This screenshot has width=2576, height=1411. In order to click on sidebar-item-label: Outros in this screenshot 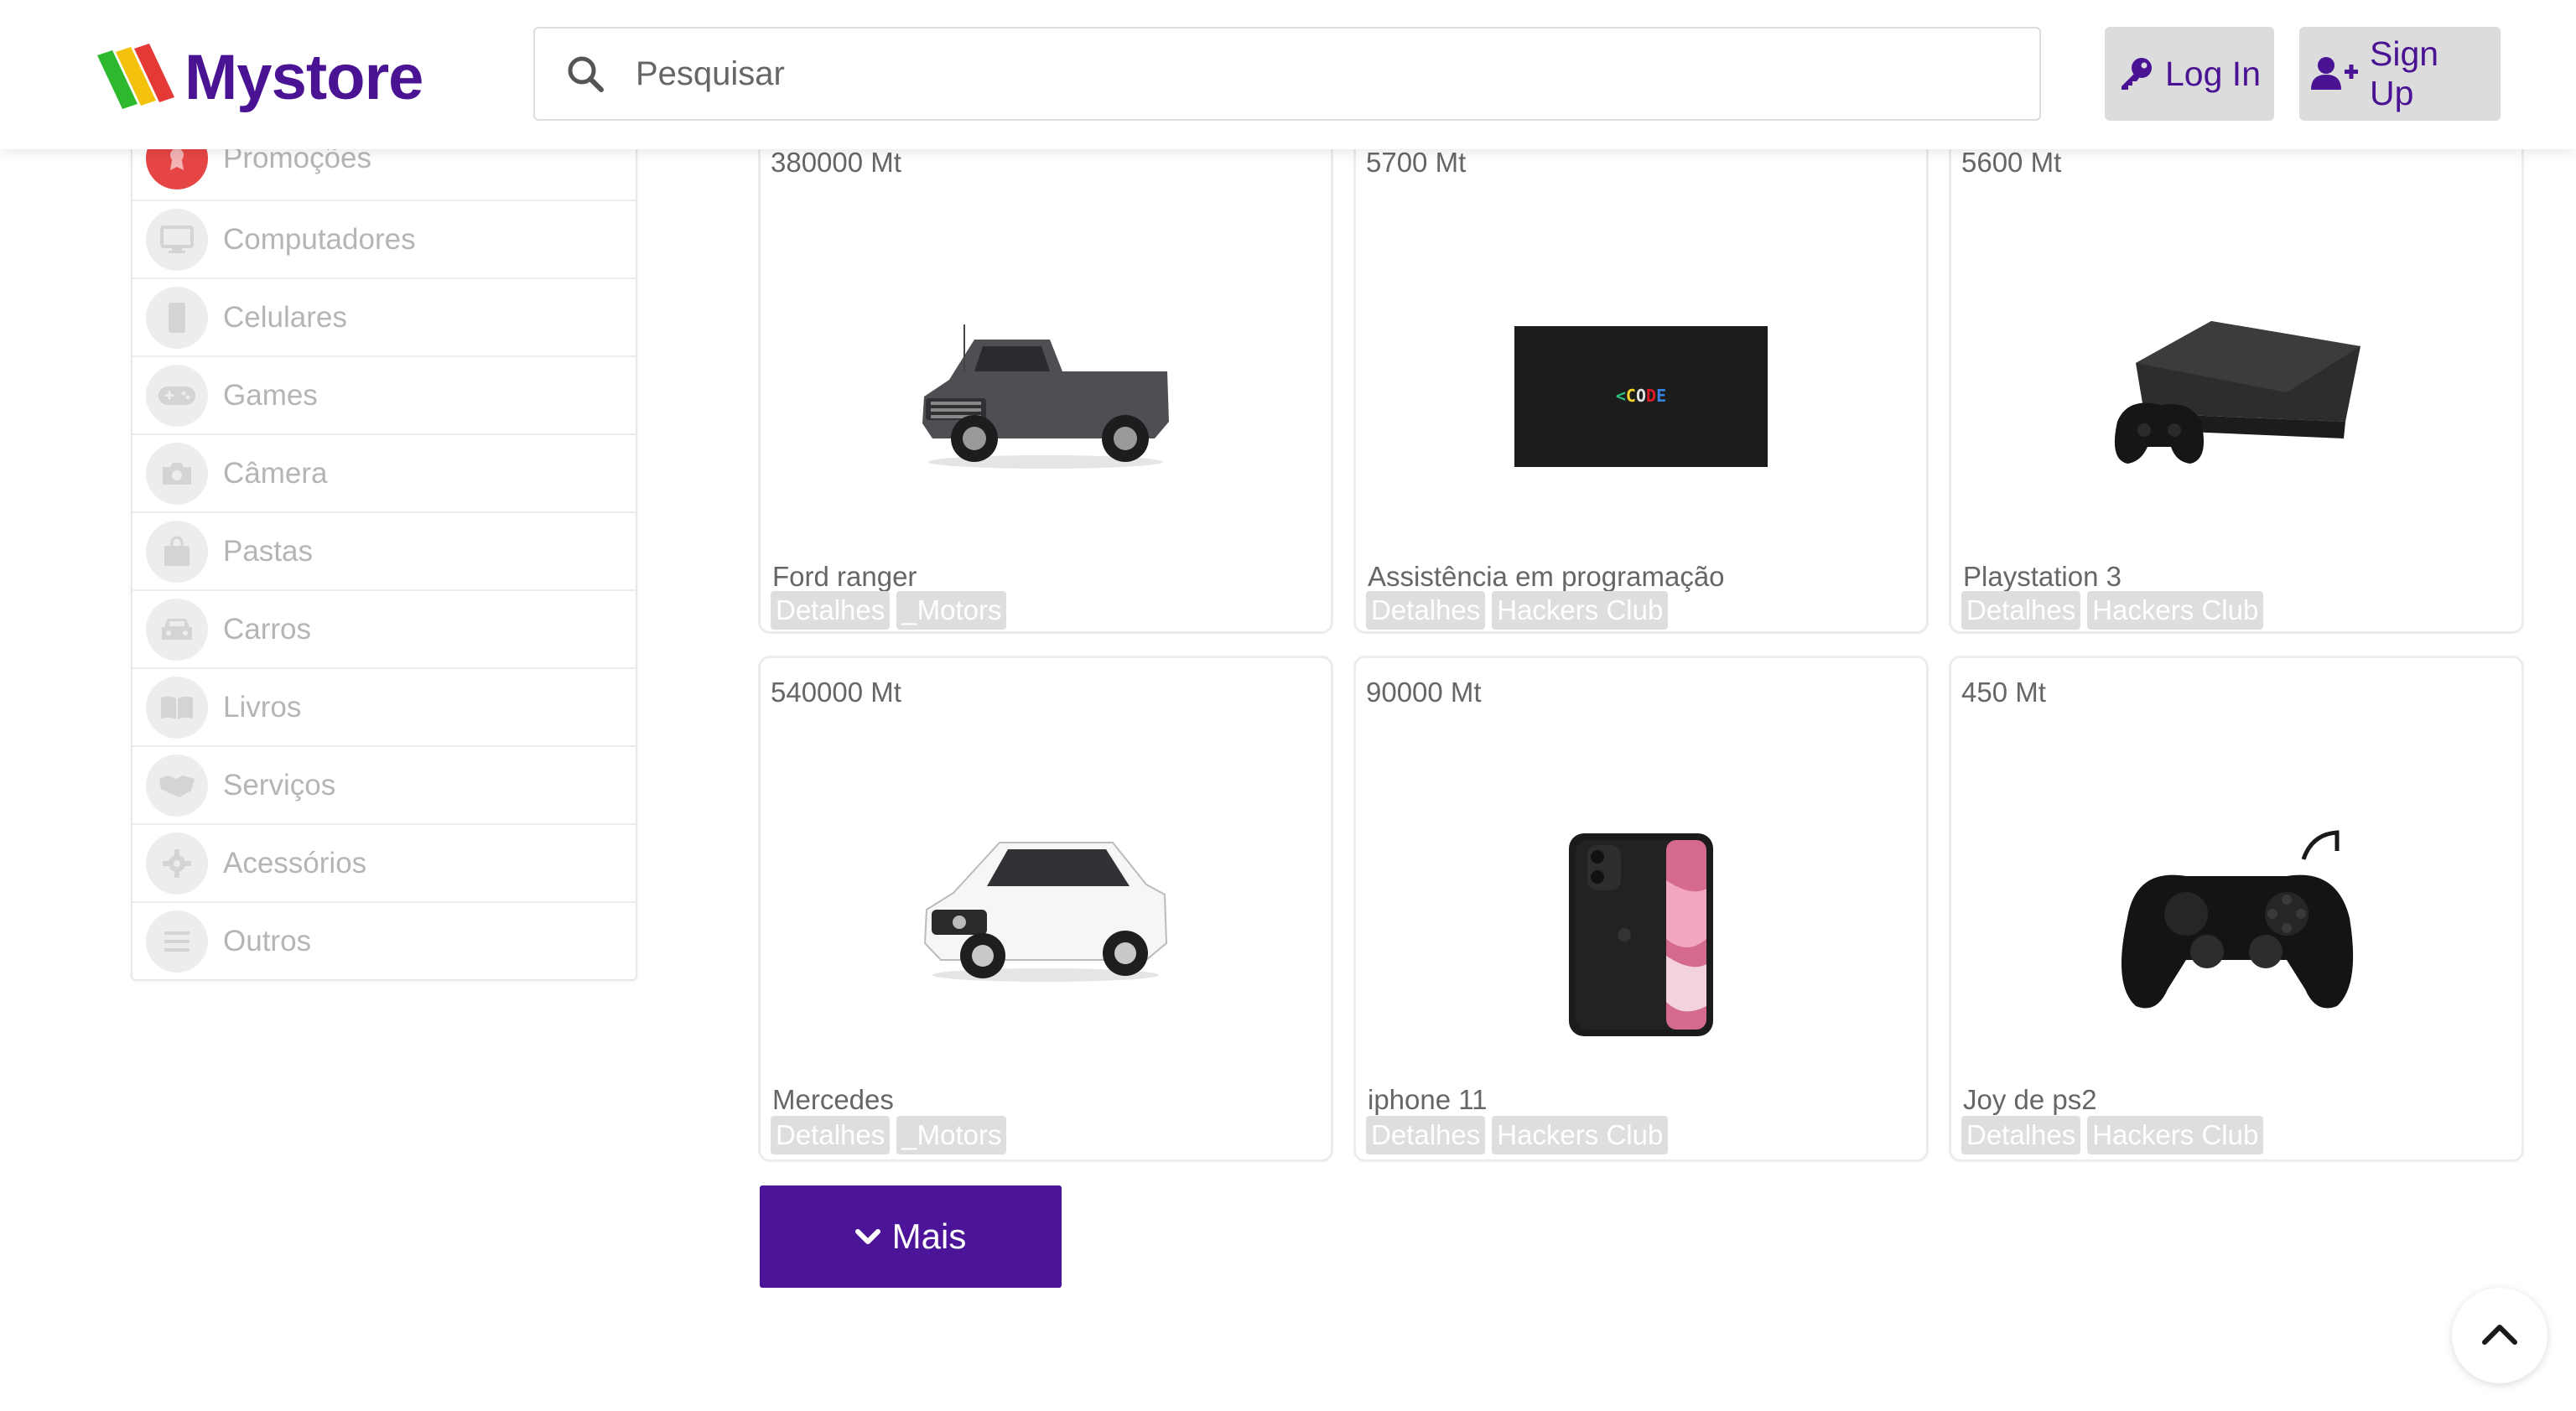, I will do `click(267, 940)`.